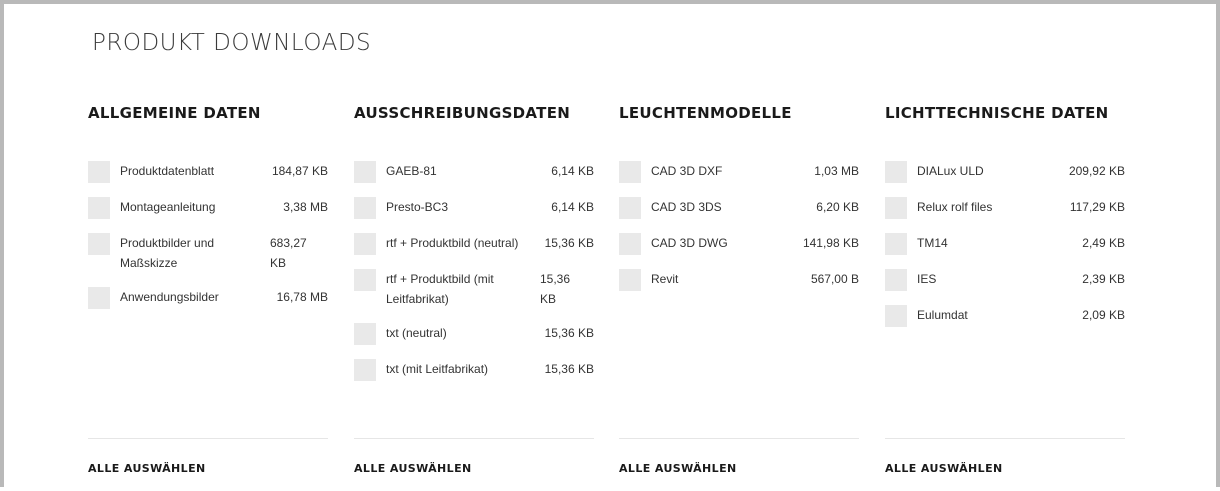 This screenshot has height=491, width=1220. What do you see at coordinates (411, 171) in the screenshot?
I see `file-name: GAEB-81` at bounding box center [411, 171].